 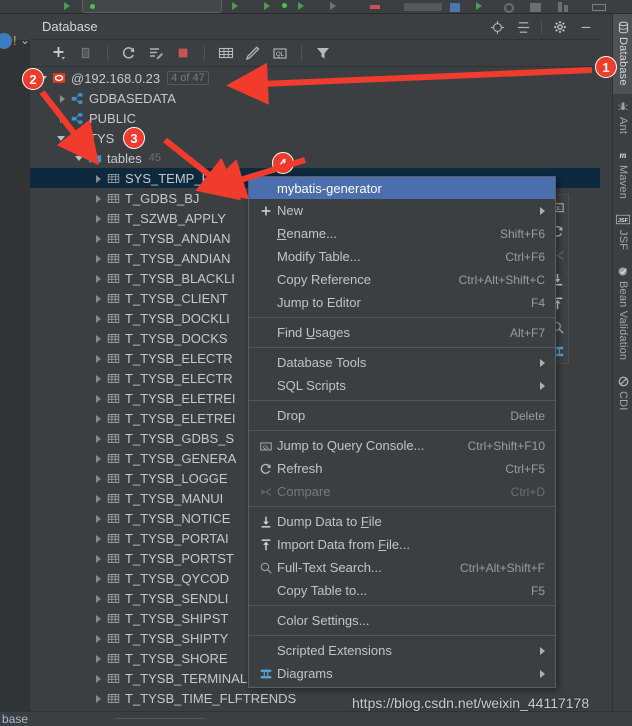 What do you see at coordinates (402, 302) in the screenshot?
I see `menu-item: Jump to Editor F4` at bounding box center [402, 302].